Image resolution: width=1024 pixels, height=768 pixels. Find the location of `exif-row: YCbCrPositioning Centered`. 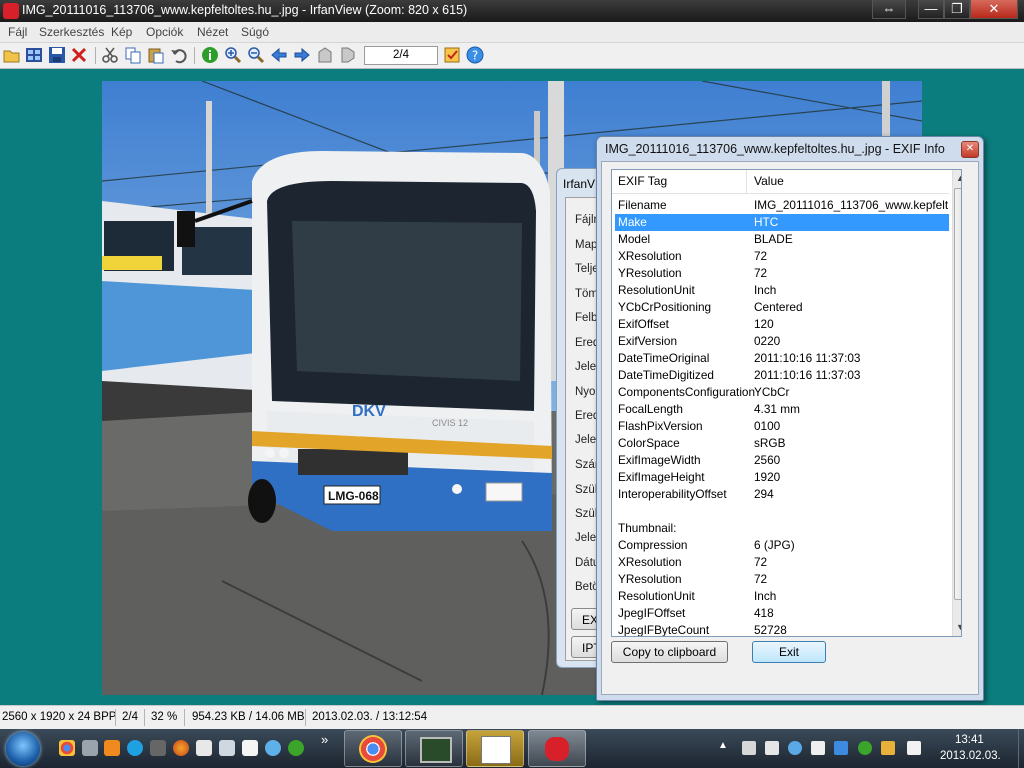

exif-row: YCbCrPositioning Centered is located at coordinates (782, 307).